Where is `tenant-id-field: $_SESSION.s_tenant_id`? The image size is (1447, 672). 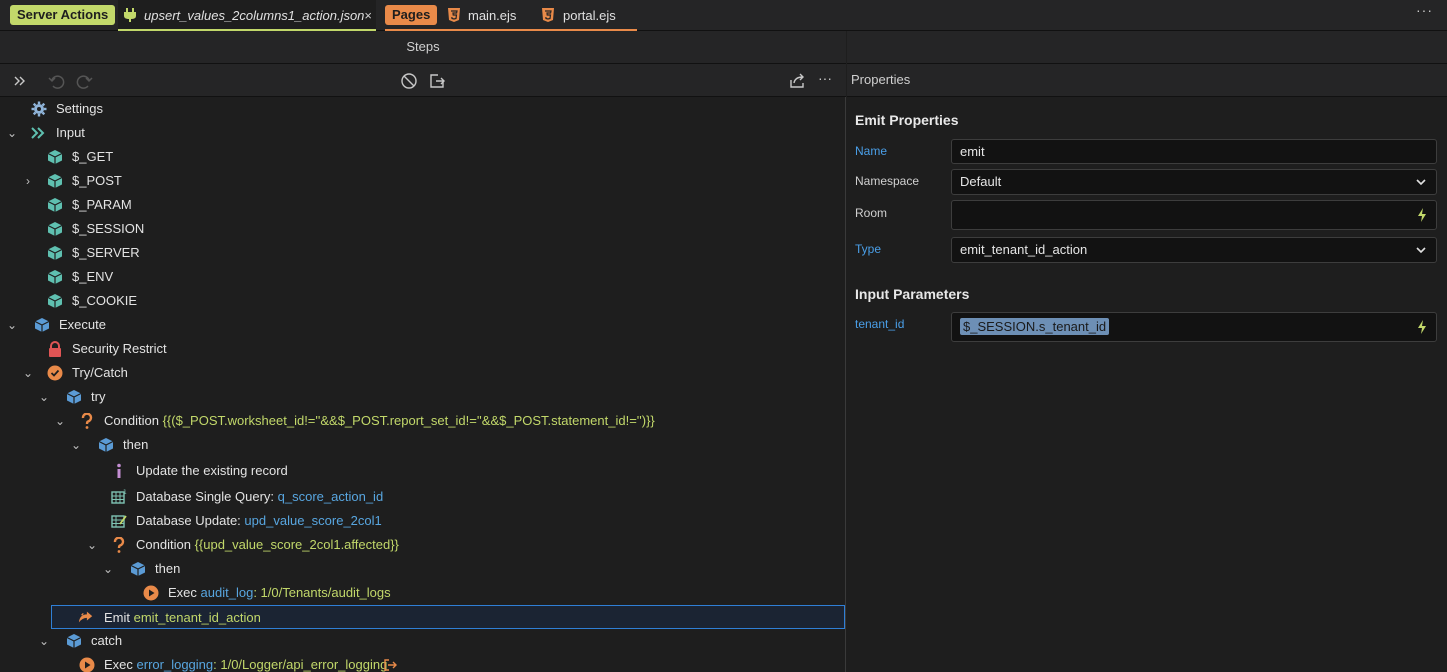 tenant-id-field: $_SESSION.s_tenant_id is located at coordinates (1194, 327).